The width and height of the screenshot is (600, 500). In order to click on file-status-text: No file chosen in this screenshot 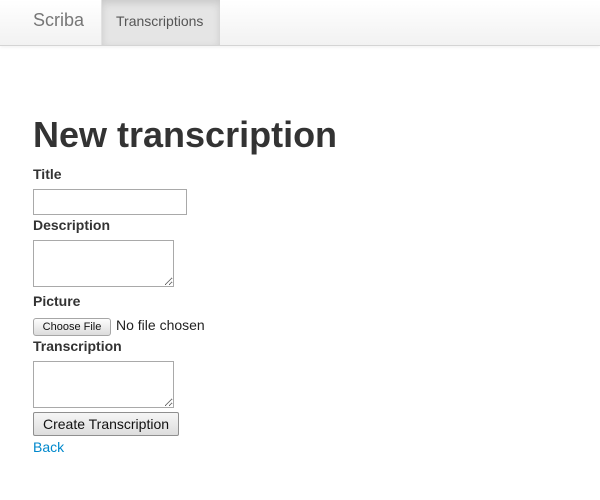, I will do `click(160, 325)`.